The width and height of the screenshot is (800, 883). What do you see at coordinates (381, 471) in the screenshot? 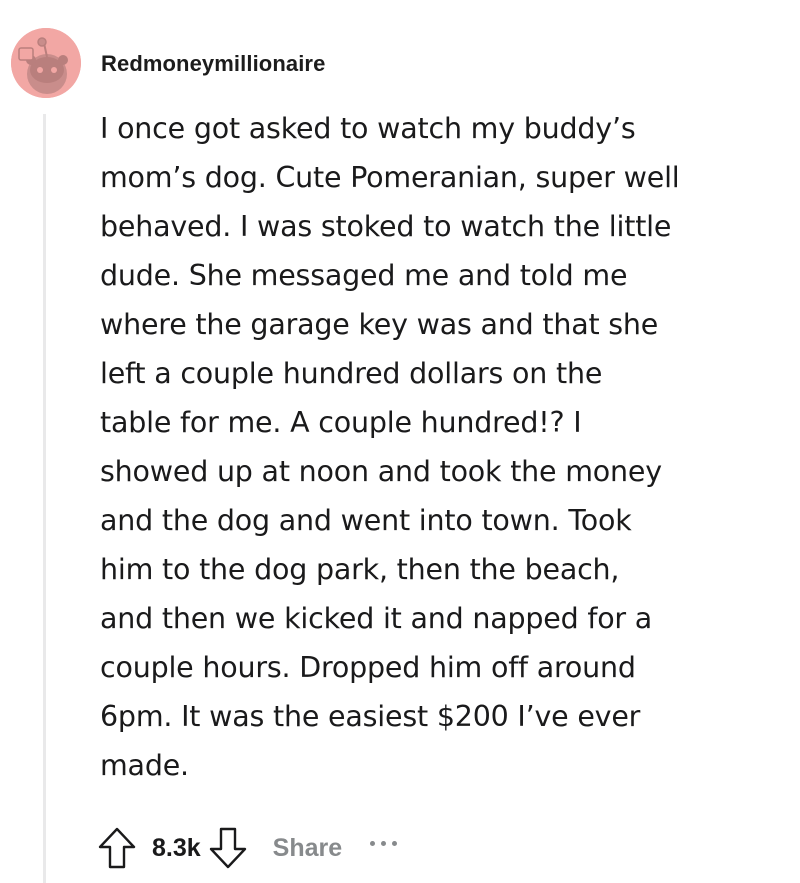
I see `comment-line: showed up at noon and took the money` at bounding box center [381, 471].